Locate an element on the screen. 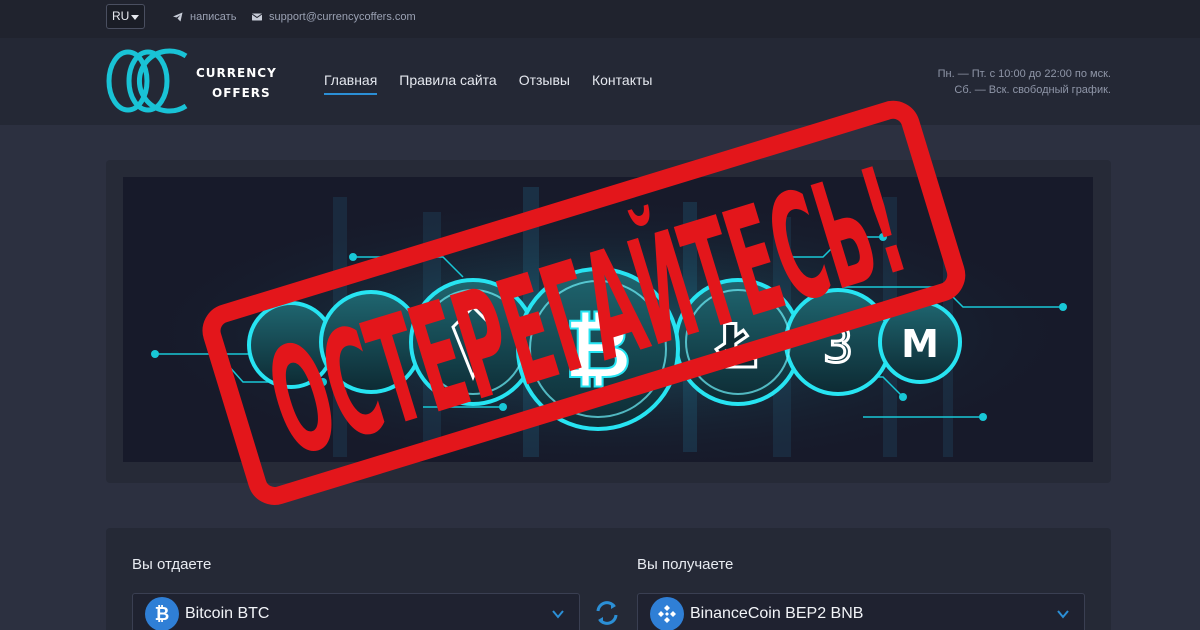 The image size is (1200, 630). get-currency-select: BinanceCoin BEP2 BNB is located at coordinates (861, 611).